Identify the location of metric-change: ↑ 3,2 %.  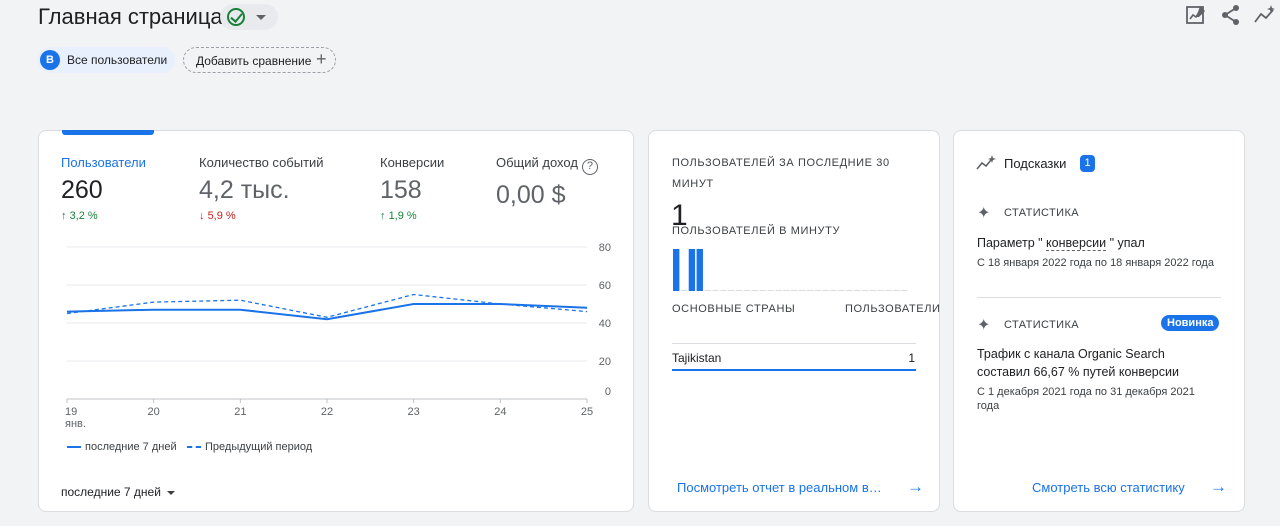
(79, 216).